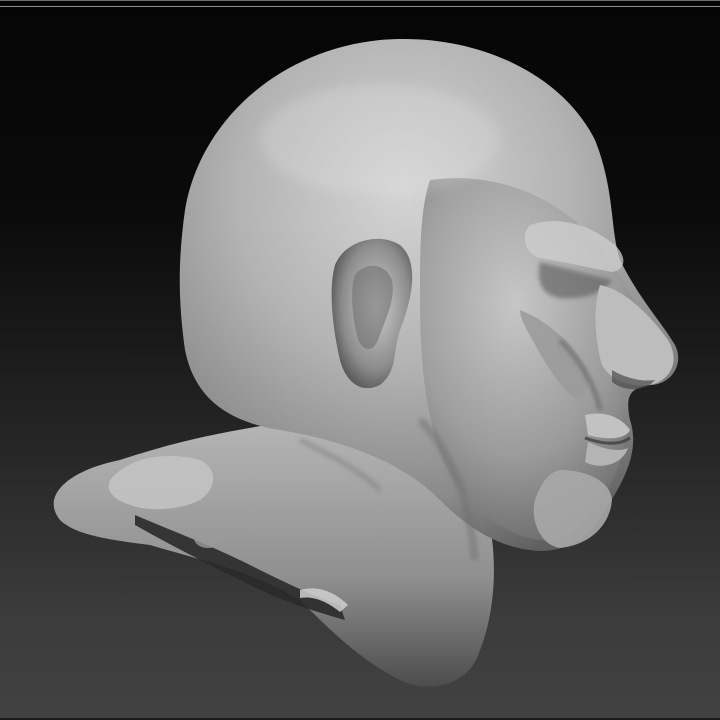  I want to click on collar-detail, so click(208, 538).